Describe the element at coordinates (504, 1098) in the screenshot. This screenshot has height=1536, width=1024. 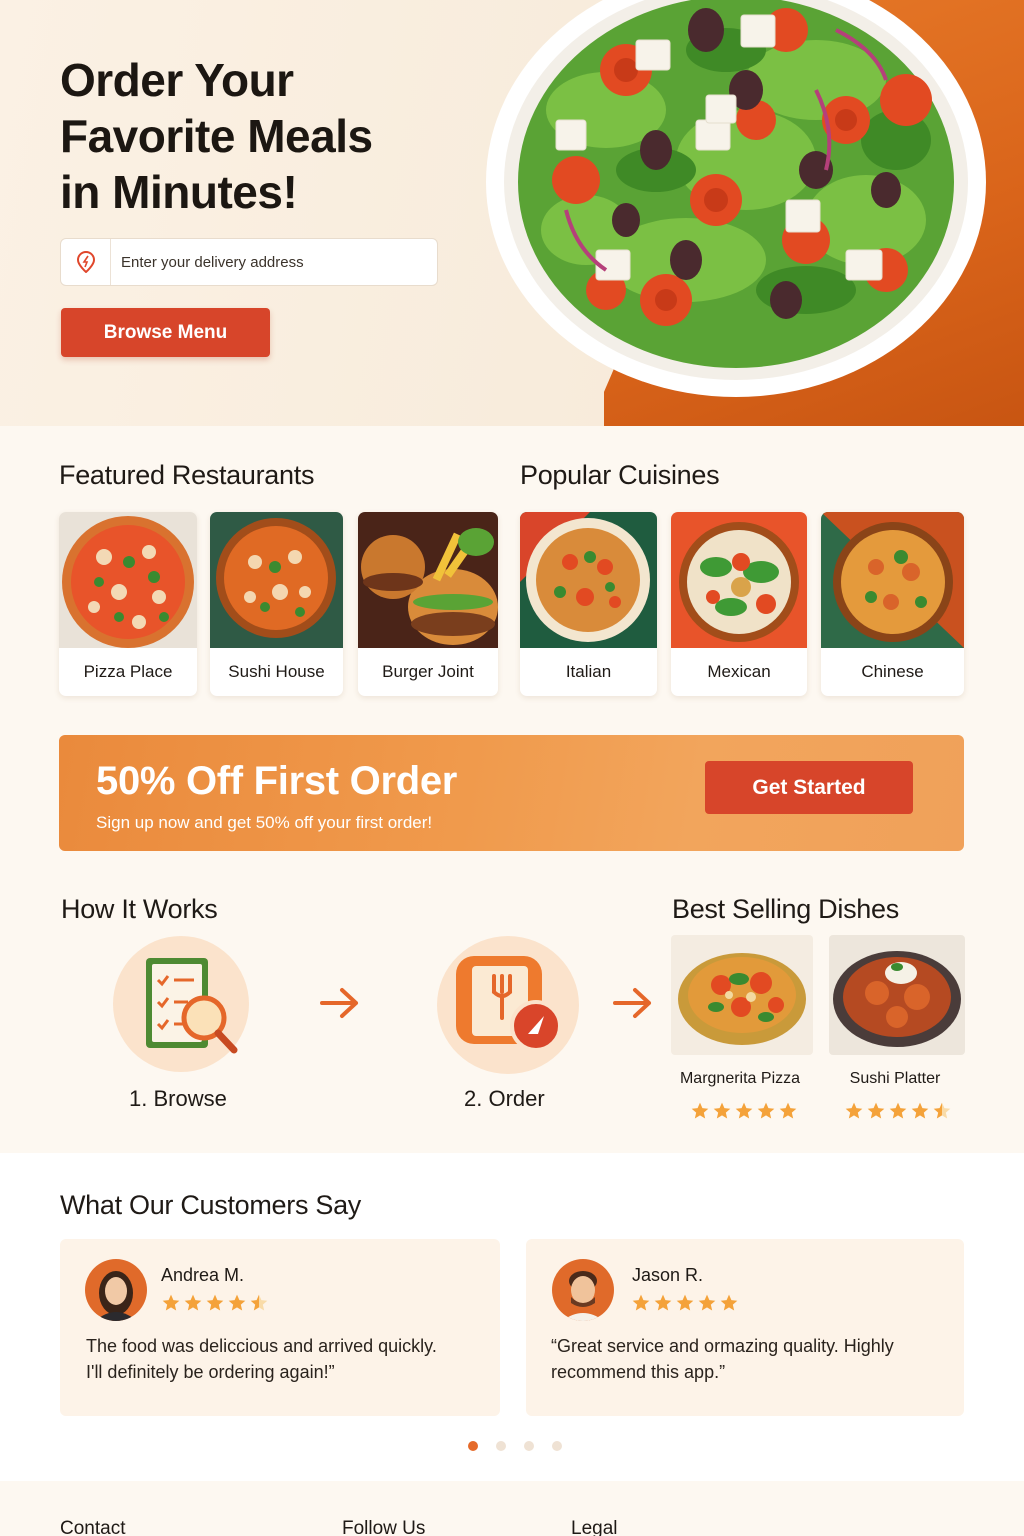
I see `step-label: 2. Order` at that location.